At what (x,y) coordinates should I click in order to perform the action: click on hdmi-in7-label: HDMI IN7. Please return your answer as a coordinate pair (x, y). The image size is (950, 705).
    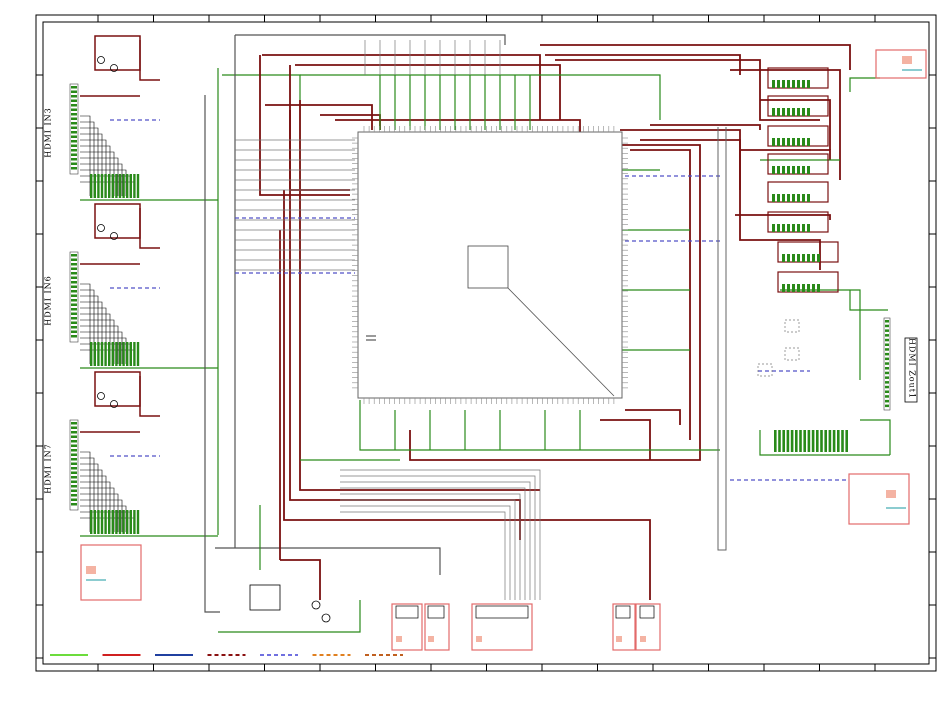
    Looking at the image, I should click on (48, 468).